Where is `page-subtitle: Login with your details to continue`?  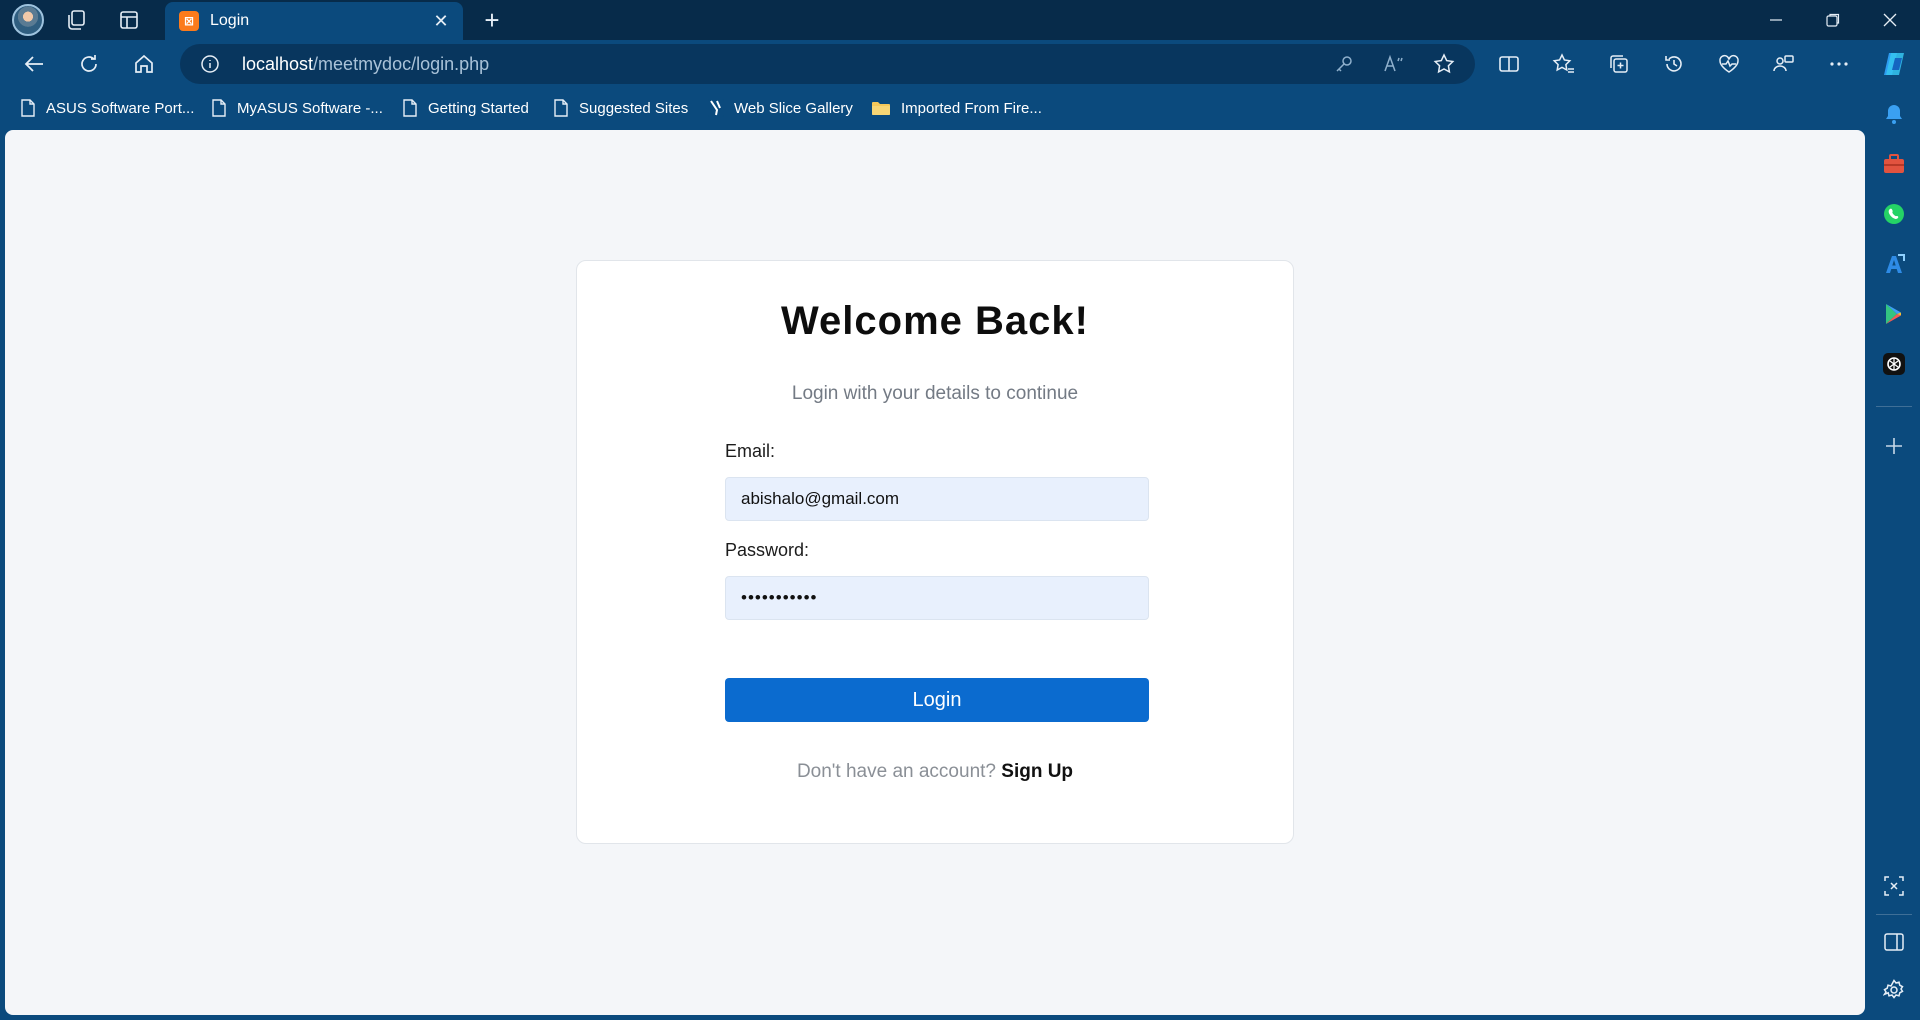
page-subtitle: Login with your details to continue is located at coordinates (935, 393).